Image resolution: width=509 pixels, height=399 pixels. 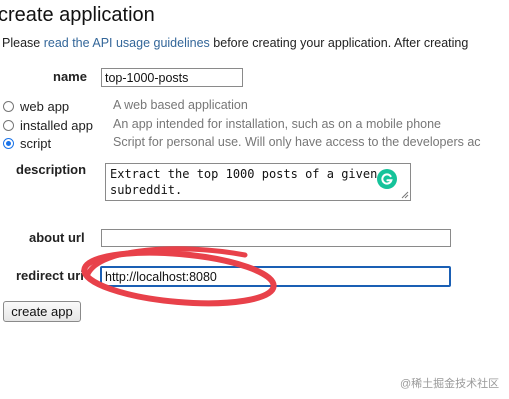 What do you see at coordinates (8, 143) in the screenshot?
I see `radio-script` at bounding box center [8, 143].